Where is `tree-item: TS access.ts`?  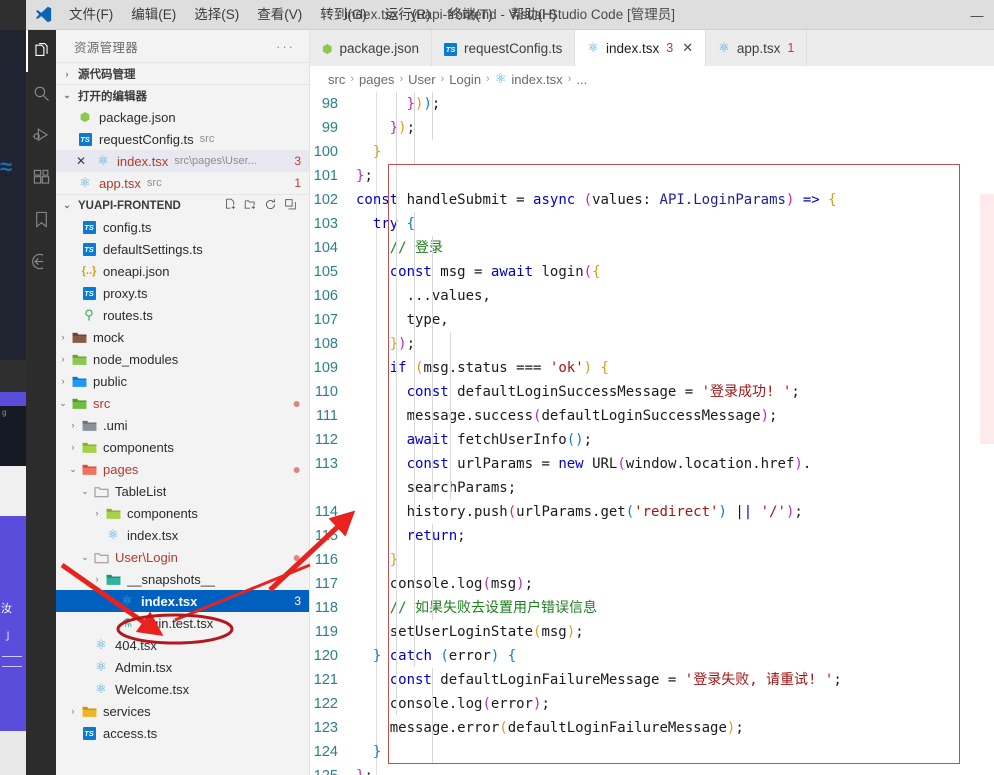 tree-item: TS access.ts is located at coordinates (182, 733).